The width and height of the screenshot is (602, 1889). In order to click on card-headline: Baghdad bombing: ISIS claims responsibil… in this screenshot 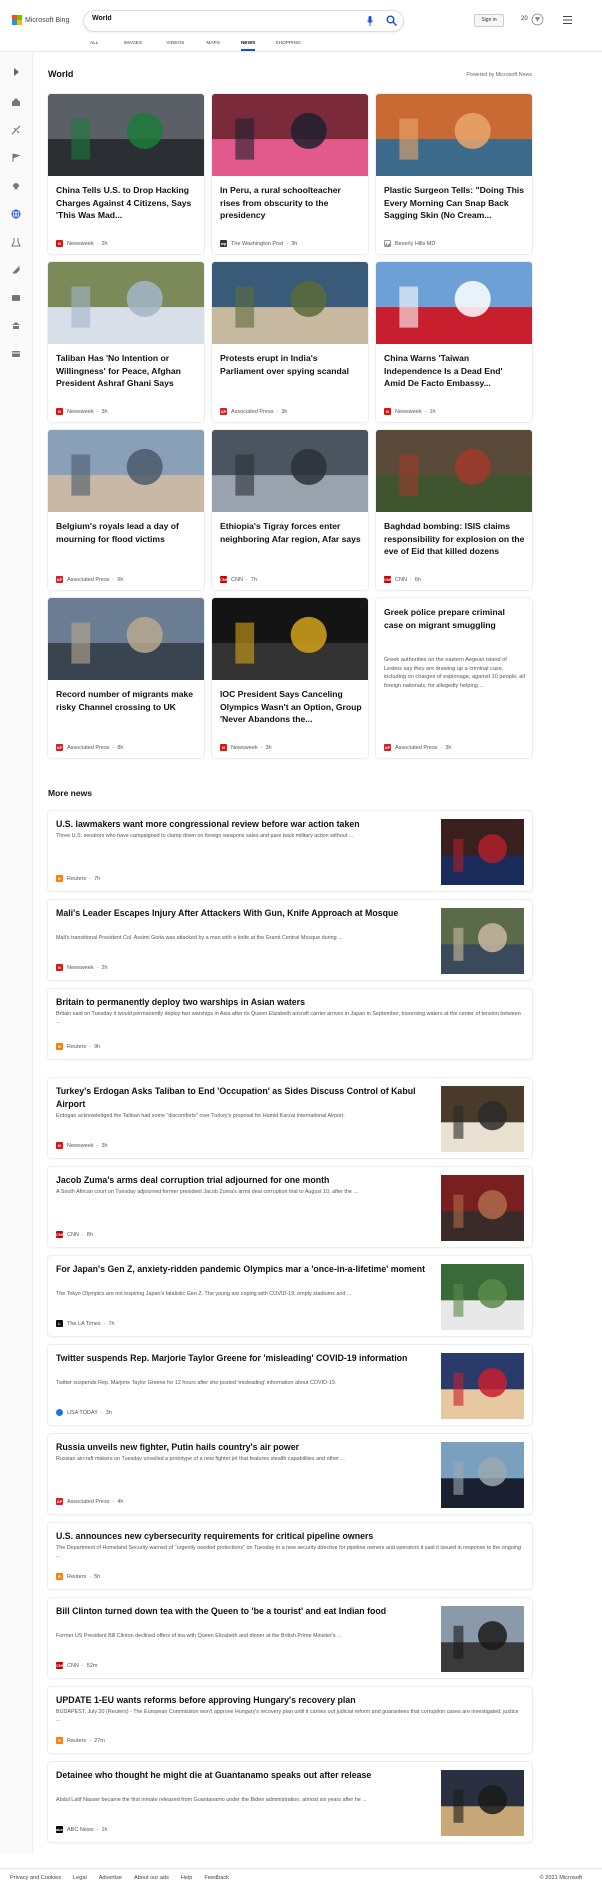, I will do `click(455, 539)`.